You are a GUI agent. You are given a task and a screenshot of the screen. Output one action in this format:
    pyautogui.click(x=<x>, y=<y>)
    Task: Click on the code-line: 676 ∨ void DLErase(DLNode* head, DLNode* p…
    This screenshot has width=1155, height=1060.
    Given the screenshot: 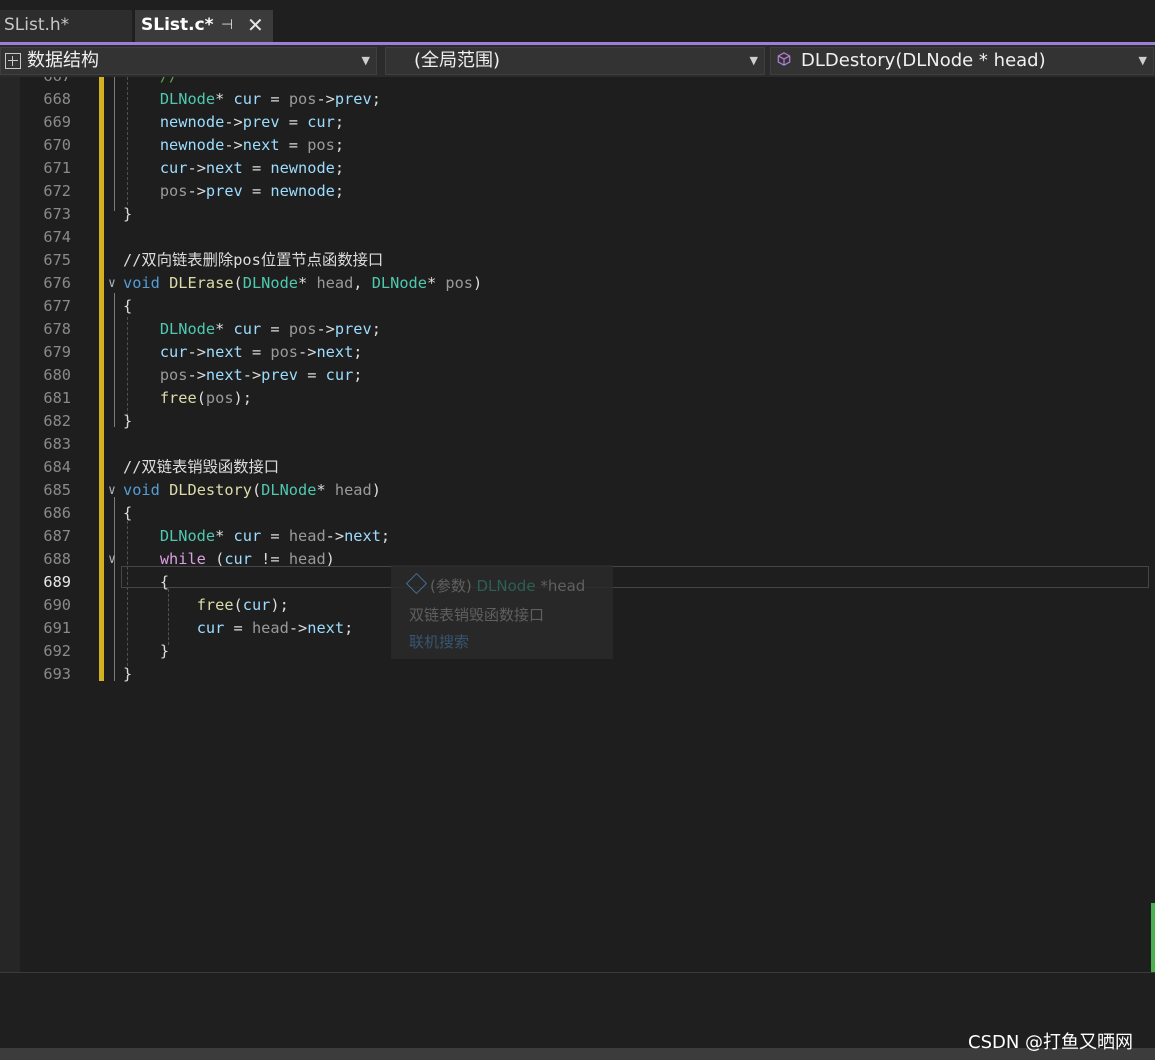 What is the action you would take?
    pyautogui.click(x=575, y=283)
    